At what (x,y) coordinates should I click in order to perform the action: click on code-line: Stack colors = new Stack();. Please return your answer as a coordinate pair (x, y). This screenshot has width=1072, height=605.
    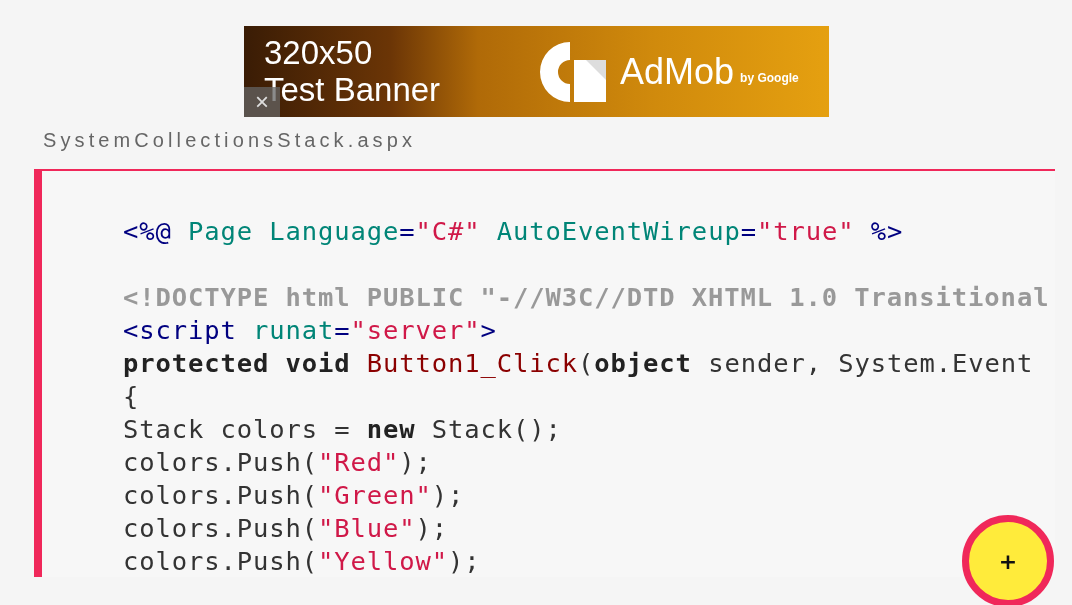
    Looking at the image, I should click on (342, 429).